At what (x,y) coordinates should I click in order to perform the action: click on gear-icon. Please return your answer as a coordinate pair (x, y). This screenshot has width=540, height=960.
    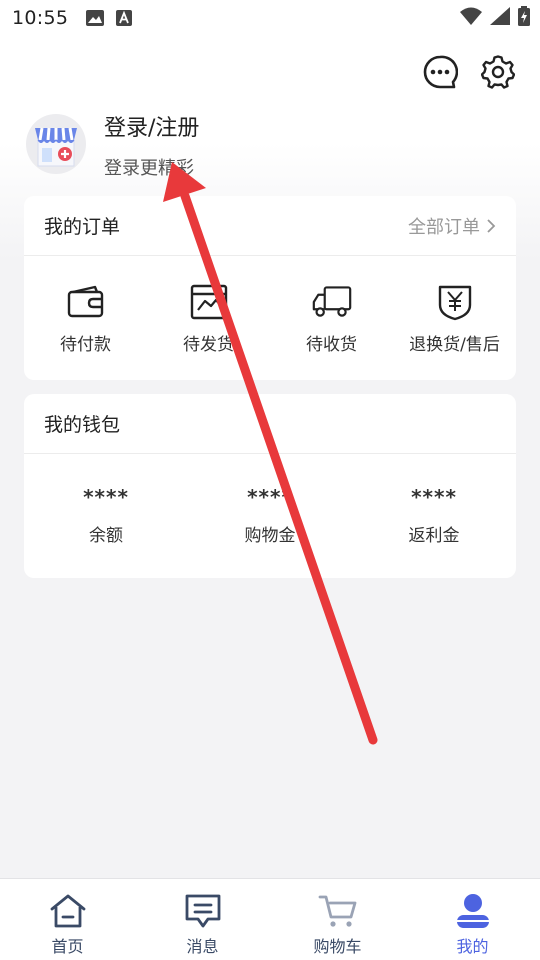
    Looking at the image, I should click on (498, 72).